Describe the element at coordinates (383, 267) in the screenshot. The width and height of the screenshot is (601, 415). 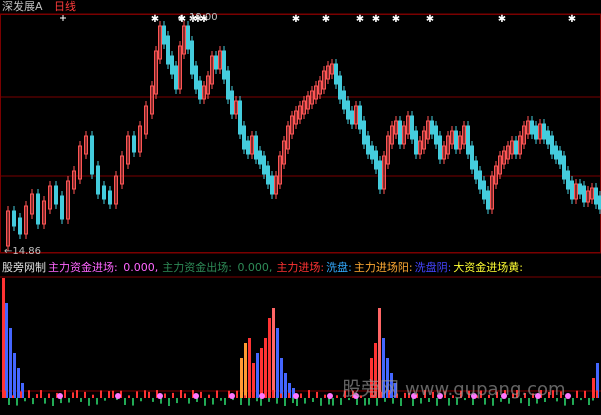
I see `main-entry-up-field: 主力进场阳:` at that location.